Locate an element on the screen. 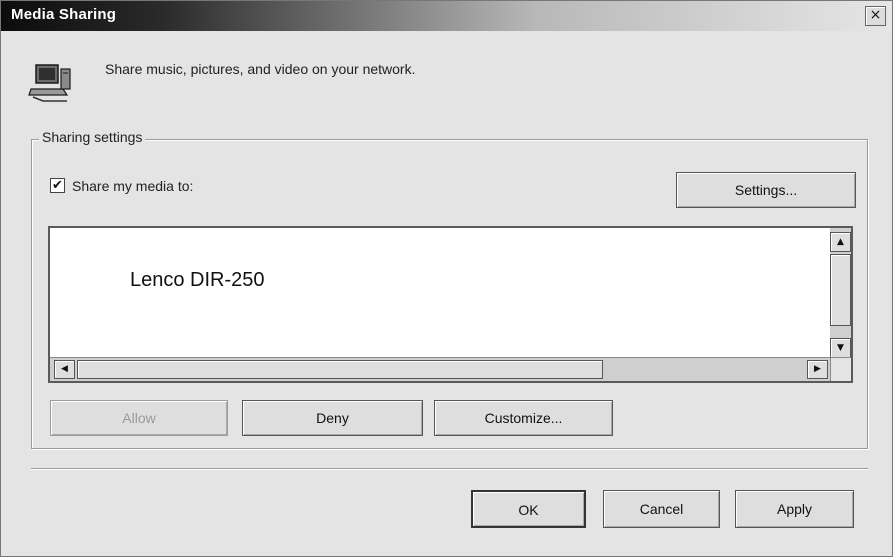 The height and width of the screenshot is (559, 895). ok-button: OK is located at coordinates (528, 509).